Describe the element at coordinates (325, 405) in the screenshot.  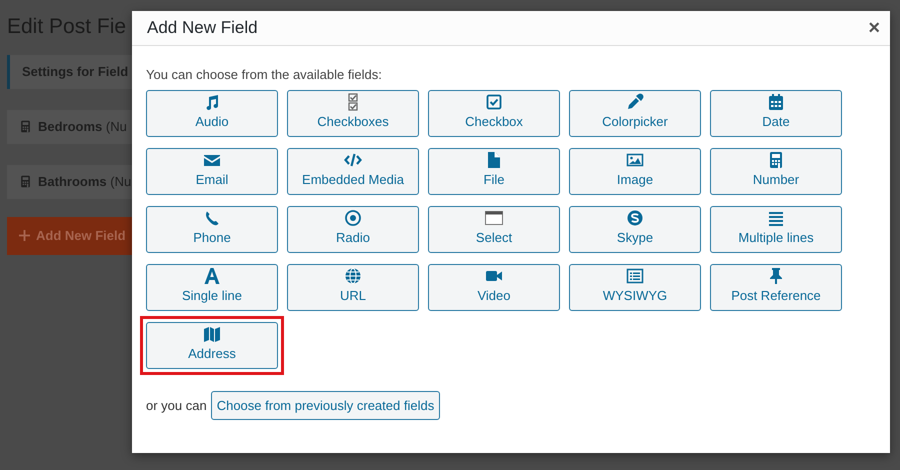
I see `choose-previous-fields-button: Choose from previously created fields` at that location.